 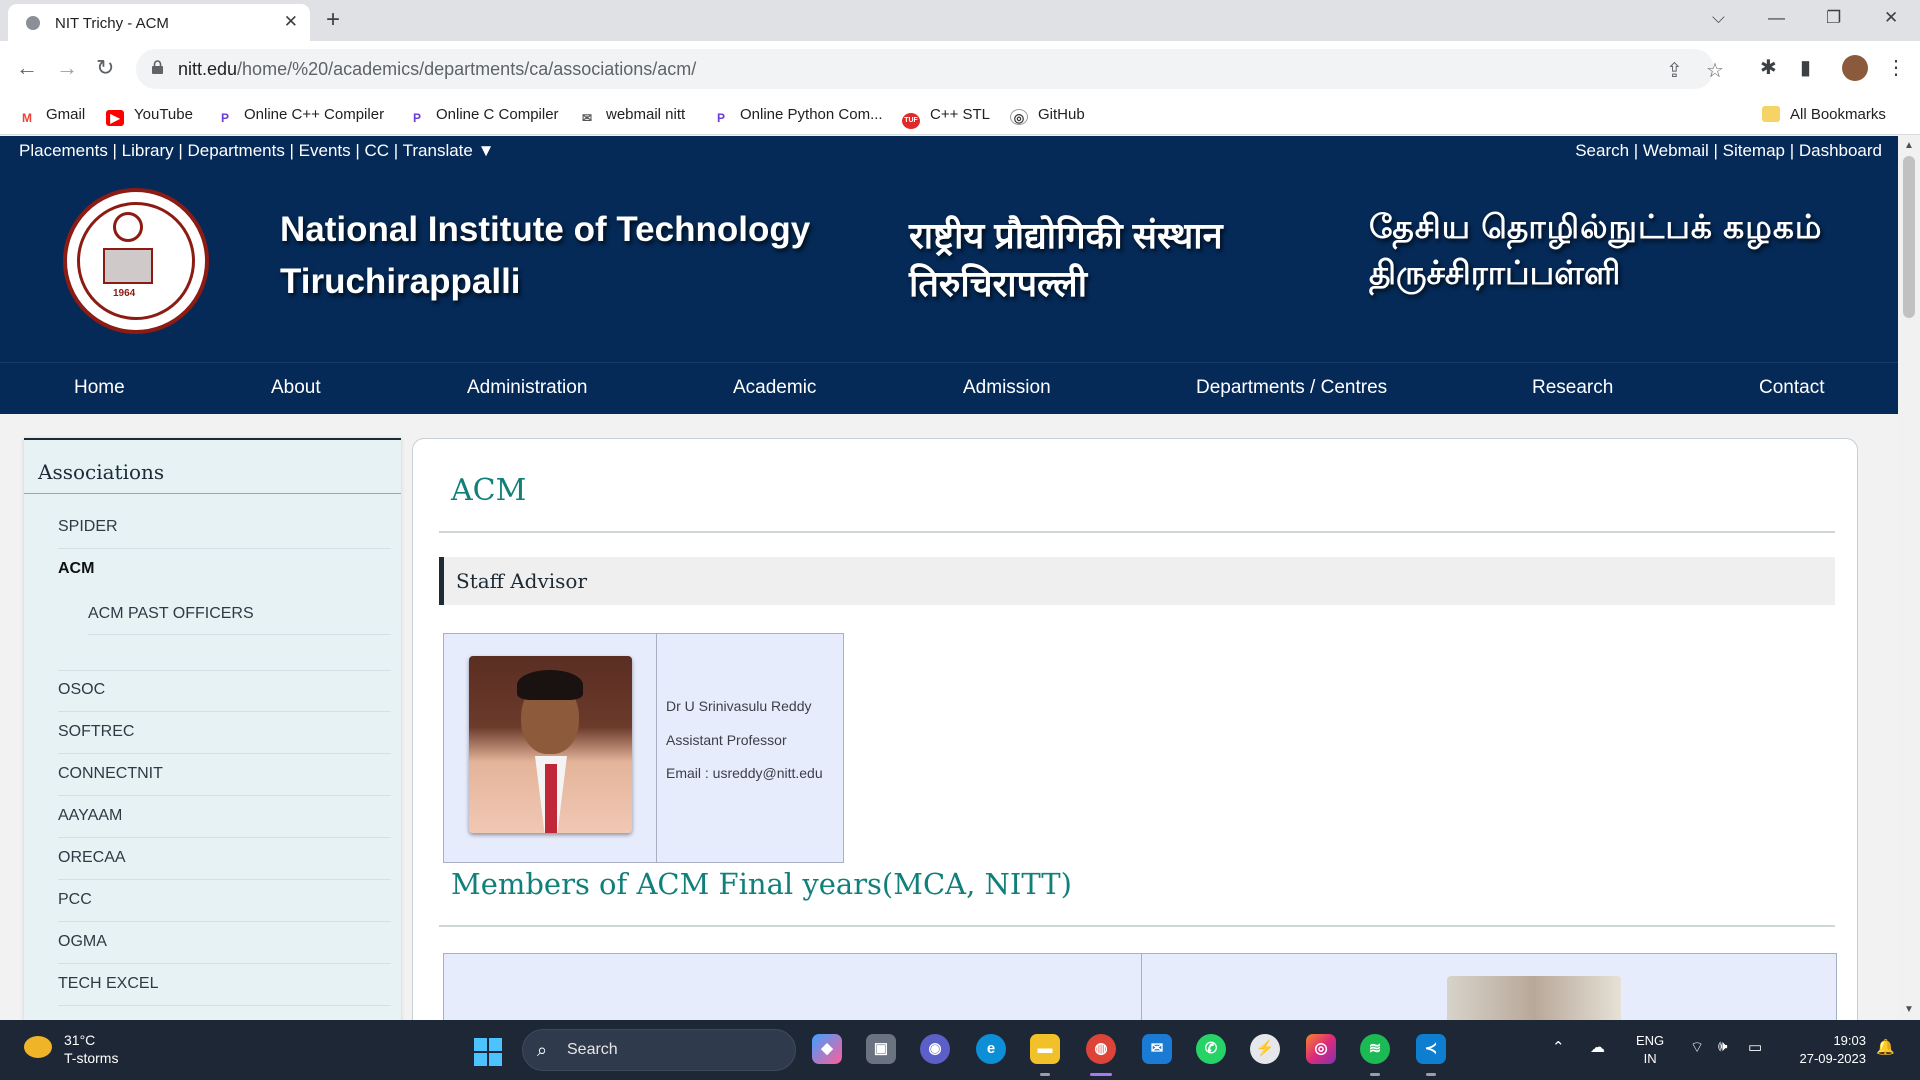 What do you see at coordinates (911, 121) in the screenshot?
I see `stl-icon: TUF` at bounding box center [911, 121].